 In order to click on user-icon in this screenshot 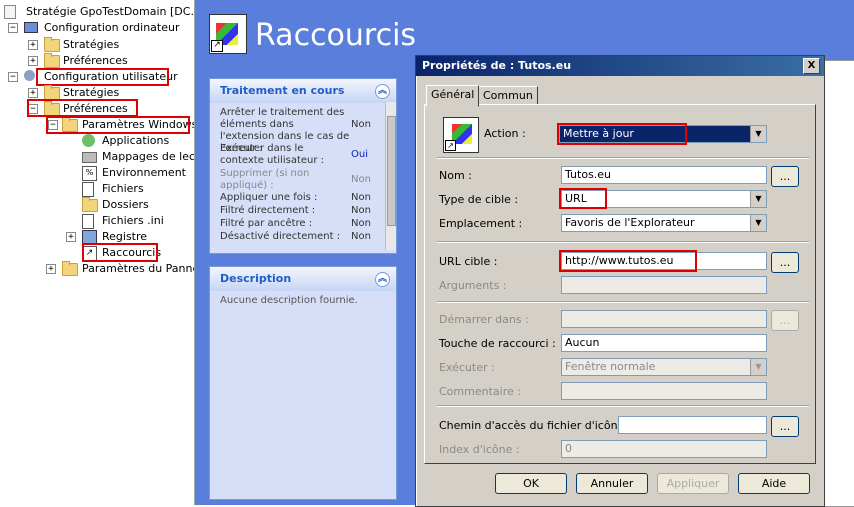, I will do `click(29, 75)`.